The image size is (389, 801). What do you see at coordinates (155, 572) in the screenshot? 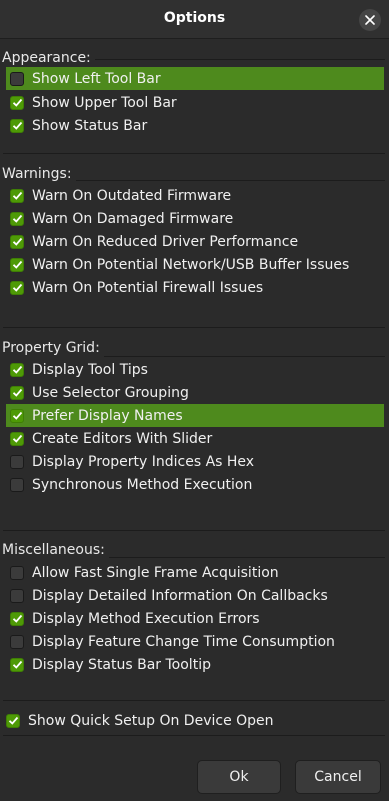
I see `option-label: Allow Fast Single Frame Acquisition` at bounding box center [155, 572].